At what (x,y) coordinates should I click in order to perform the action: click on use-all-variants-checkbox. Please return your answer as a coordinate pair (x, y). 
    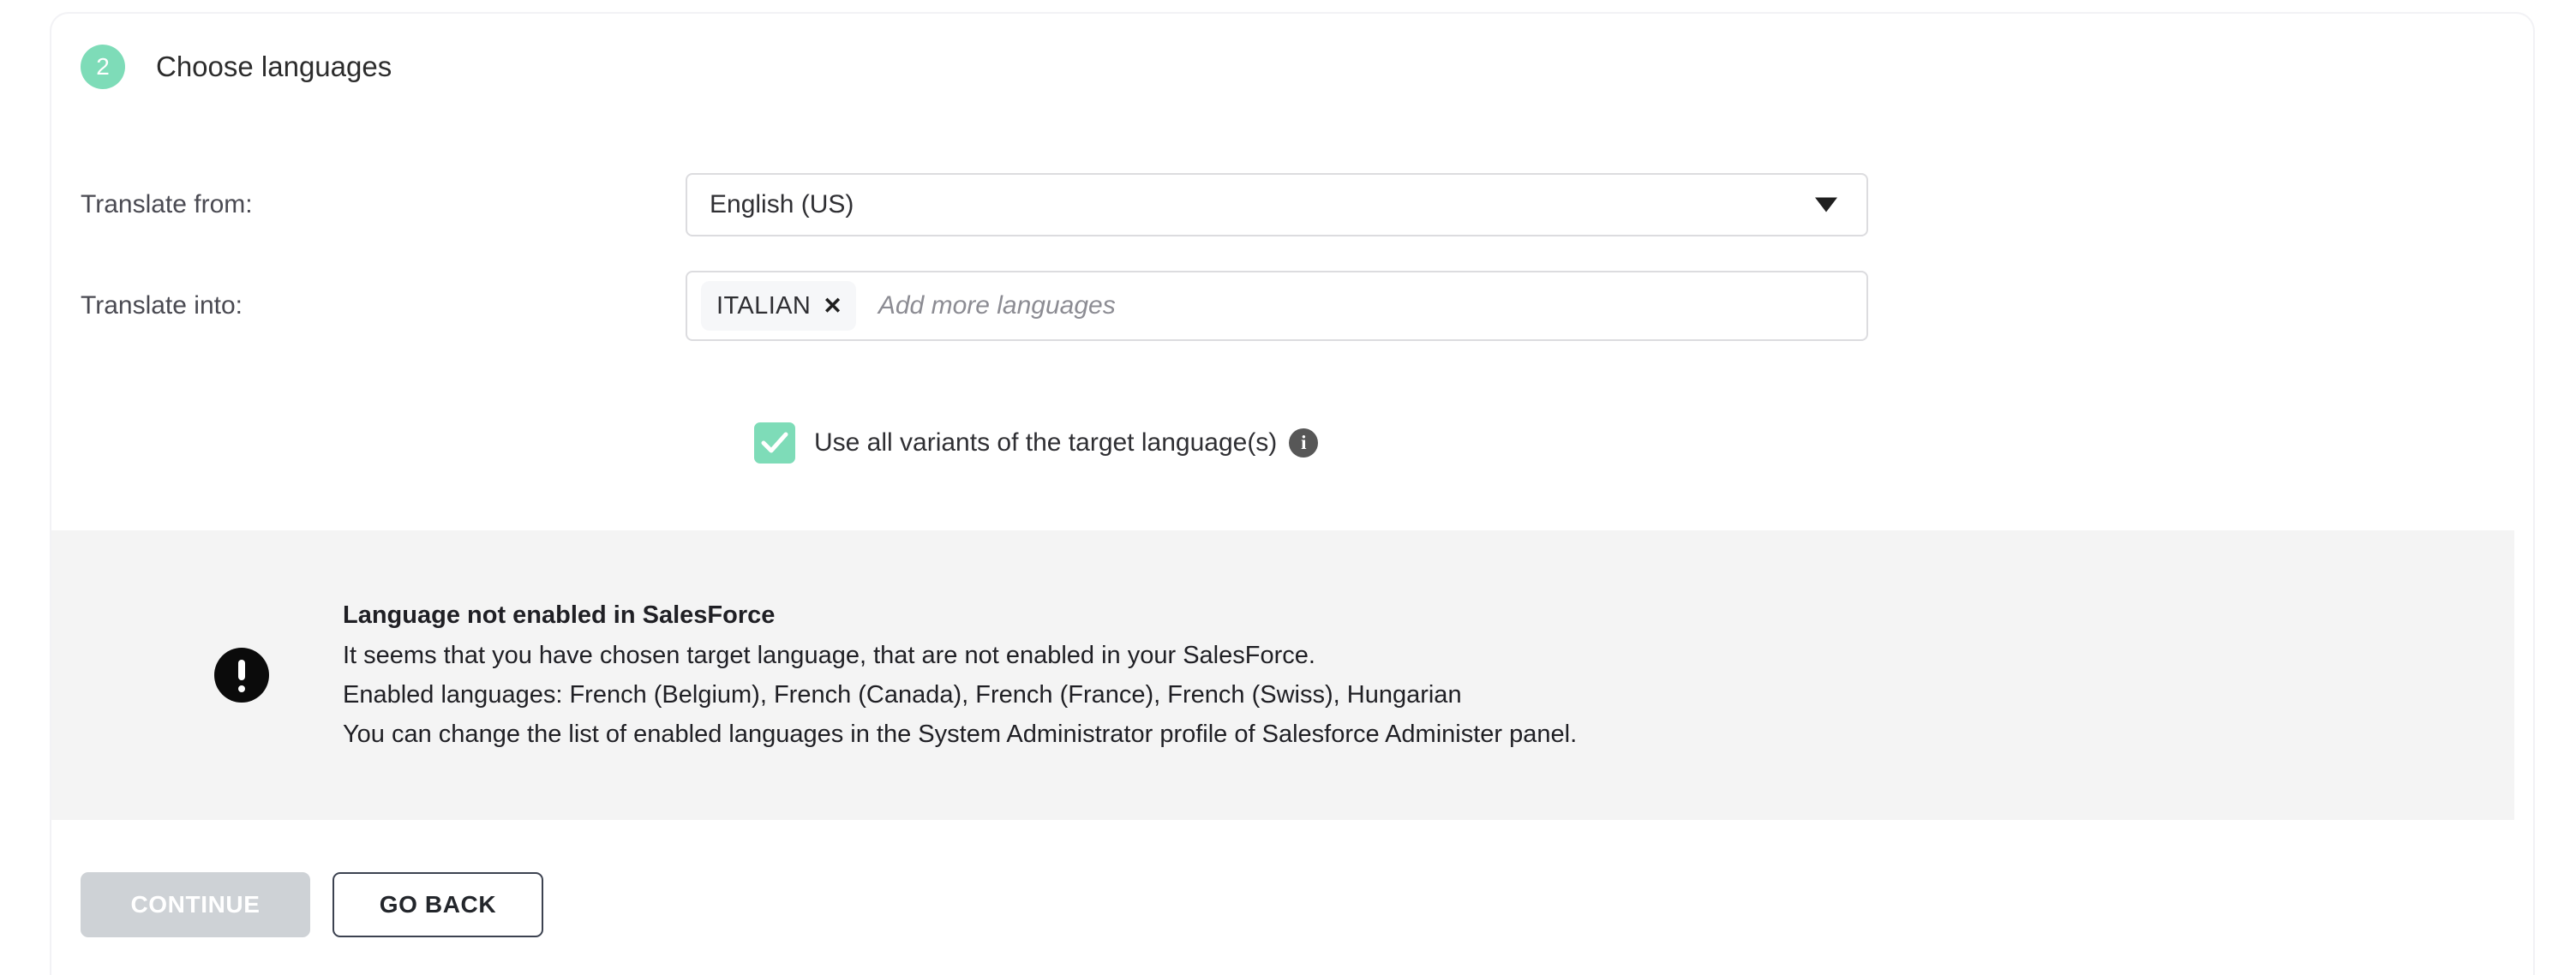
    Looking at the image, I should click on (774, 443).